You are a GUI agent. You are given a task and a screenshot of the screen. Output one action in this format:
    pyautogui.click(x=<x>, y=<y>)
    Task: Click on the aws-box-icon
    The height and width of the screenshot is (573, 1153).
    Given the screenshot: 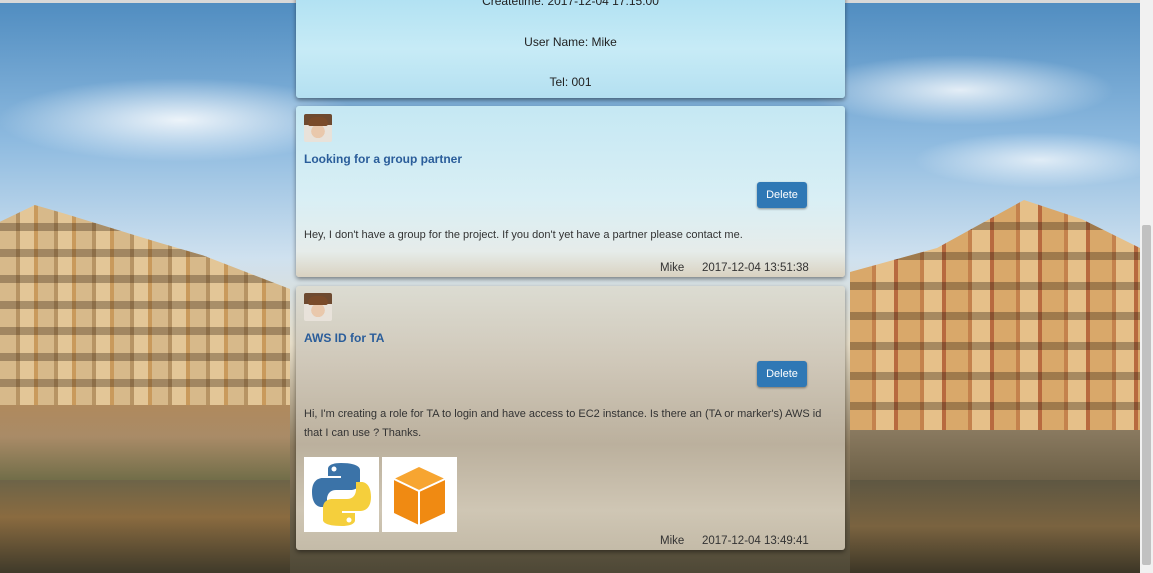 What is the action you would take?
    pyautogui.click(x=419, y=496)
    